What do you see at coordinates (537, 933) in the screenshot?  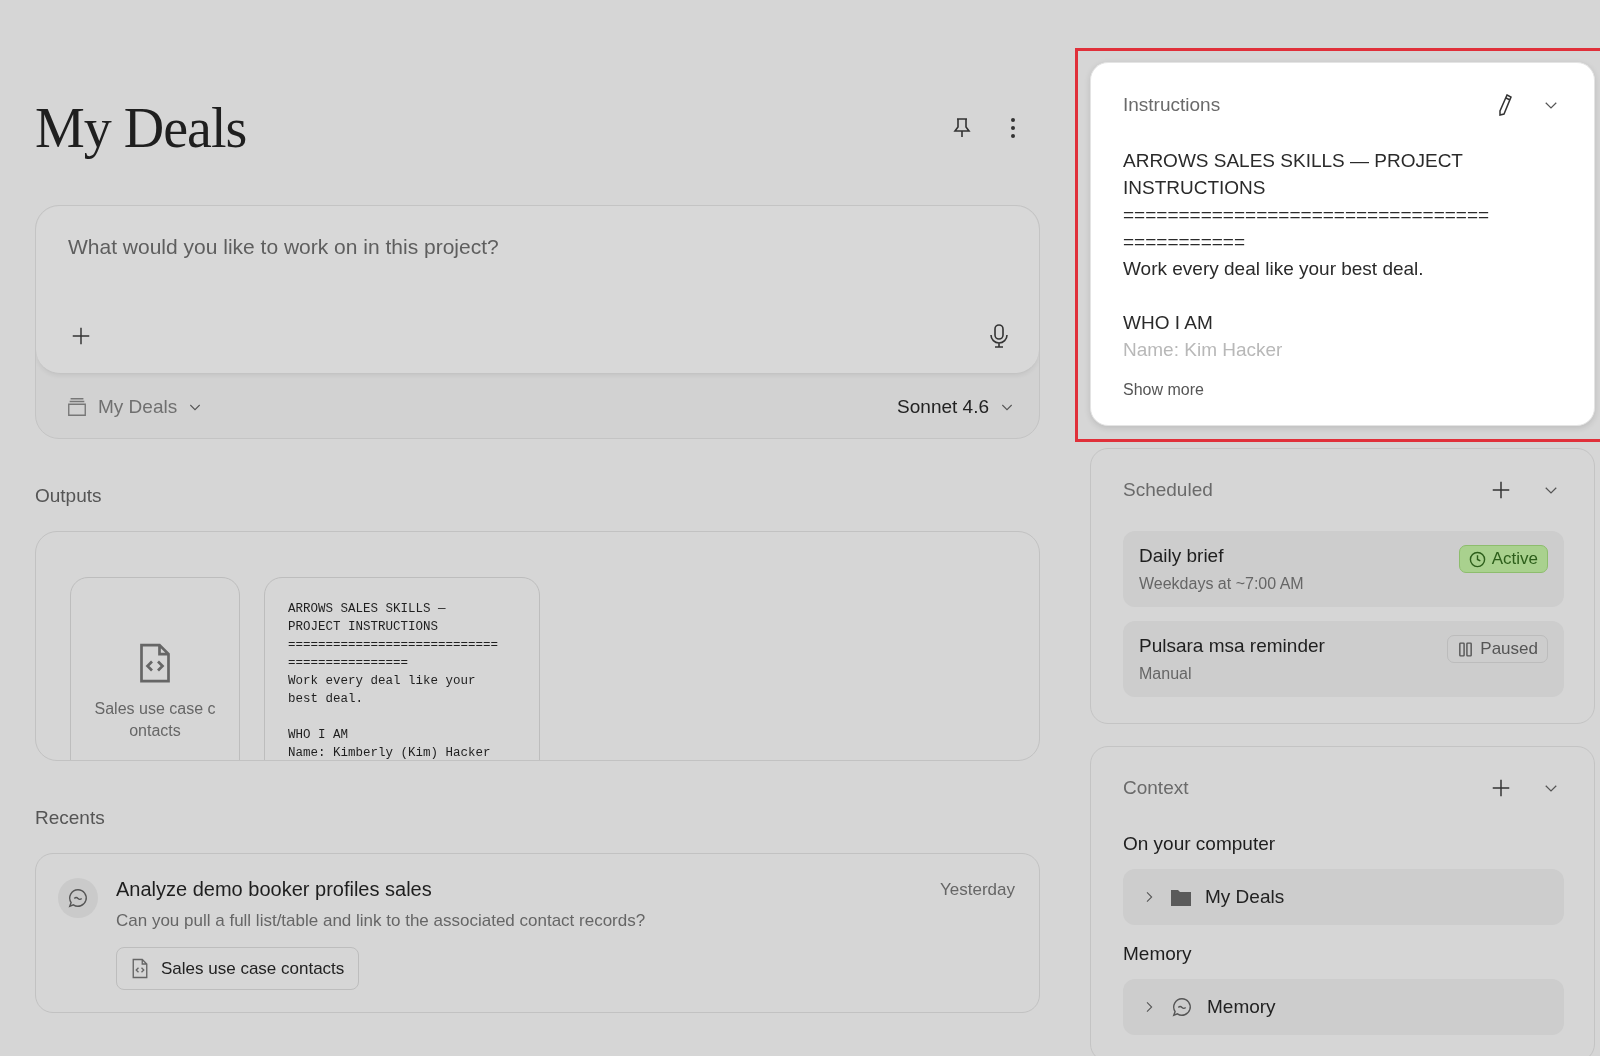 I see `recent-chat-card: Analyze demo booker profiles sales Yesterday Can you pull a full list/table and link to the associated contact records? Sales use case contacts` at bounding box center [537, 933].